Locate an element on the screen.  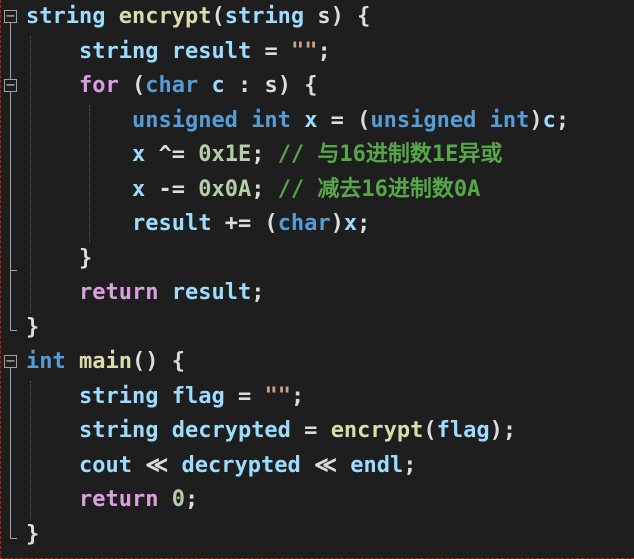
code-line: return result; is located at coordinates (317, 293).